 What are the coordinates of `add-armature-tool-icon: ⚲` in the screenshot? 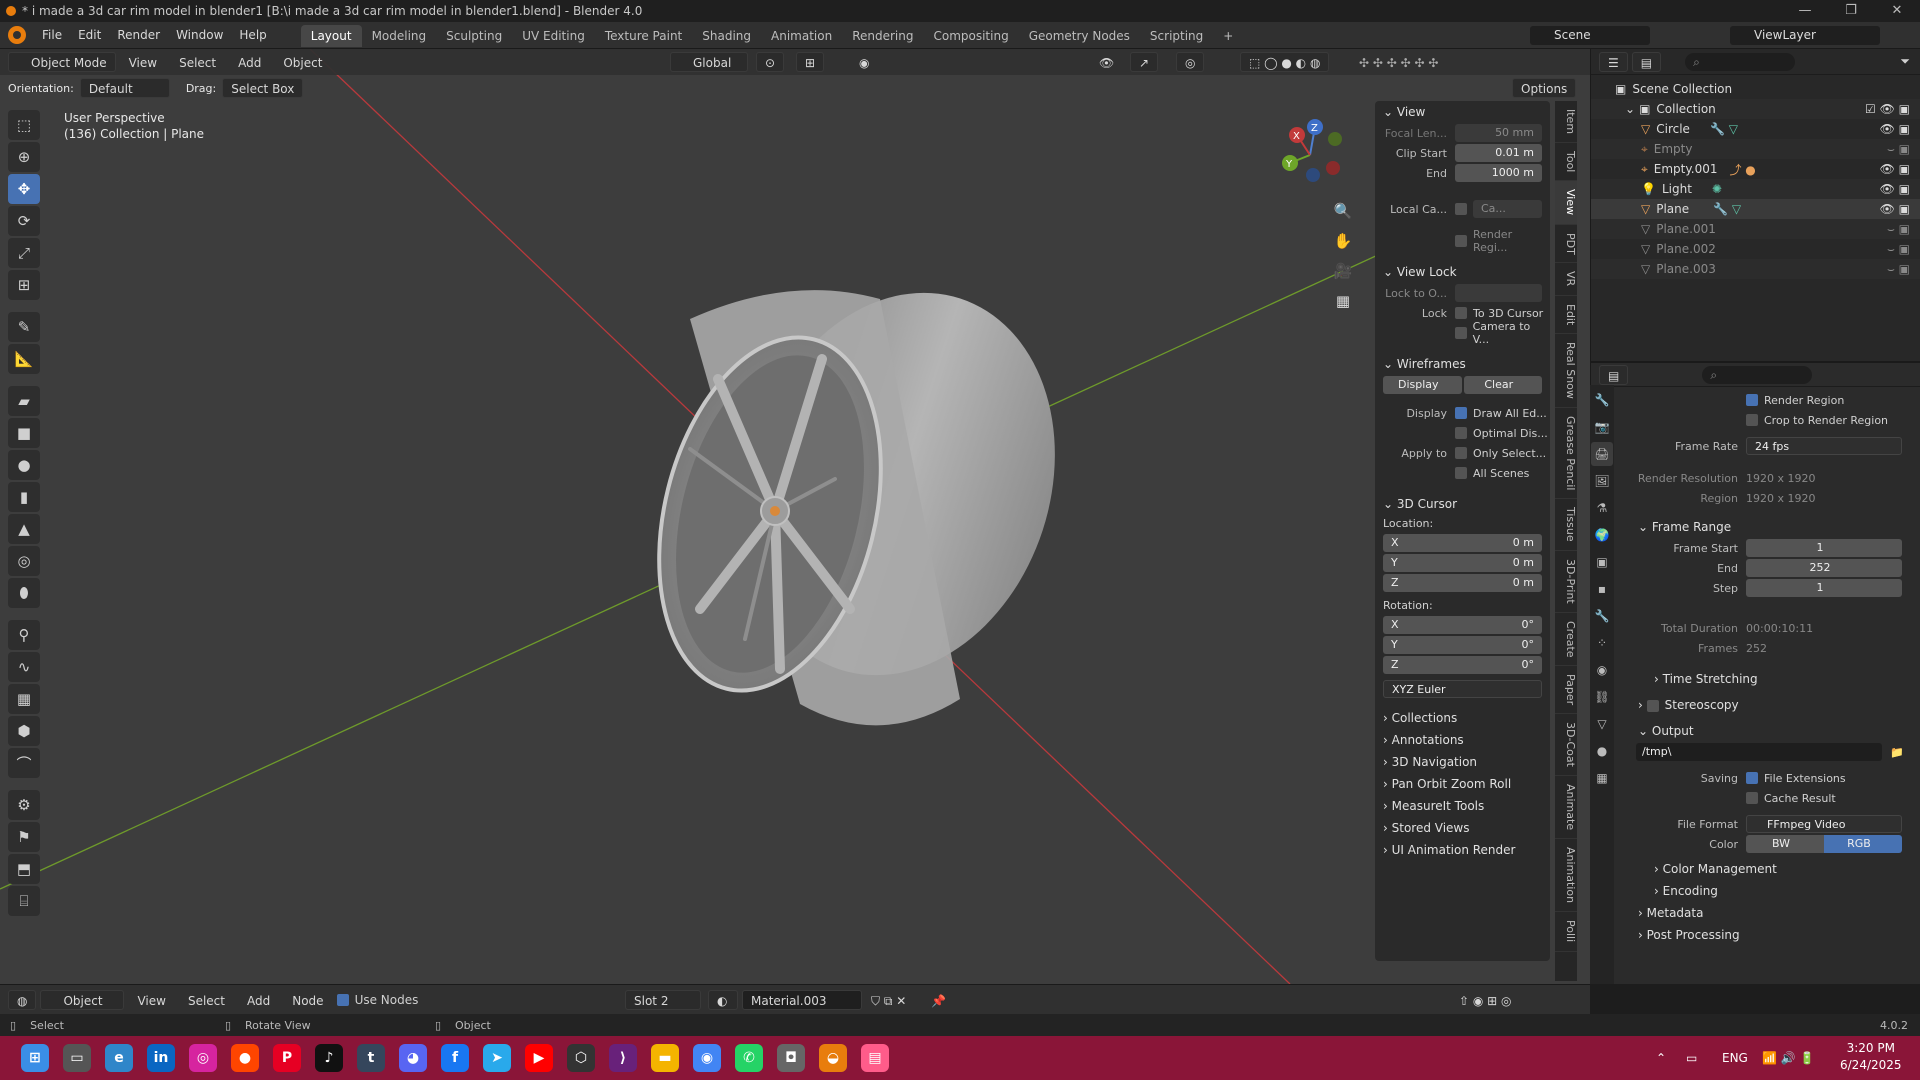 It's located at (24, 635).